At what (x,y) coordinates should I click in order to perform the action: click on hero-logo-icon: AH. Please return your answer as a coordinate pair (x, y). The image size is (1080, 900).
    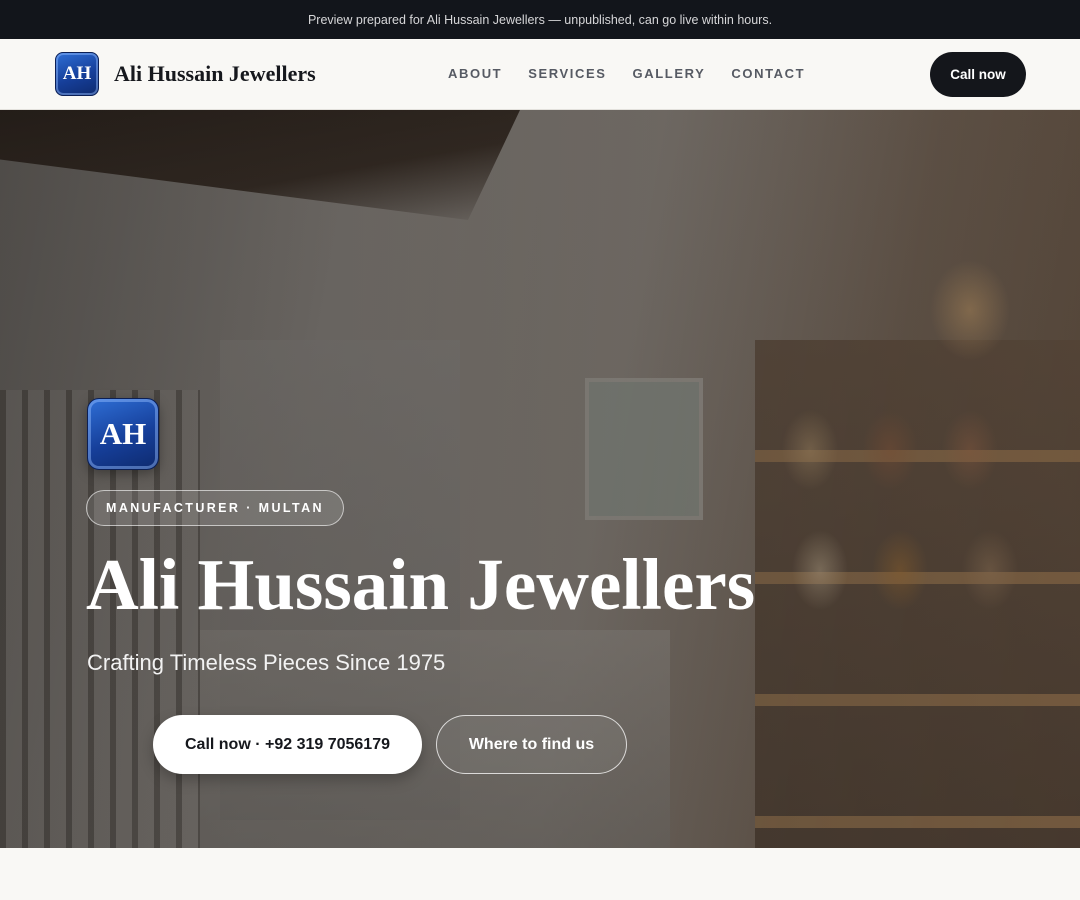
    Looking at the image, I should click on (123, 434).